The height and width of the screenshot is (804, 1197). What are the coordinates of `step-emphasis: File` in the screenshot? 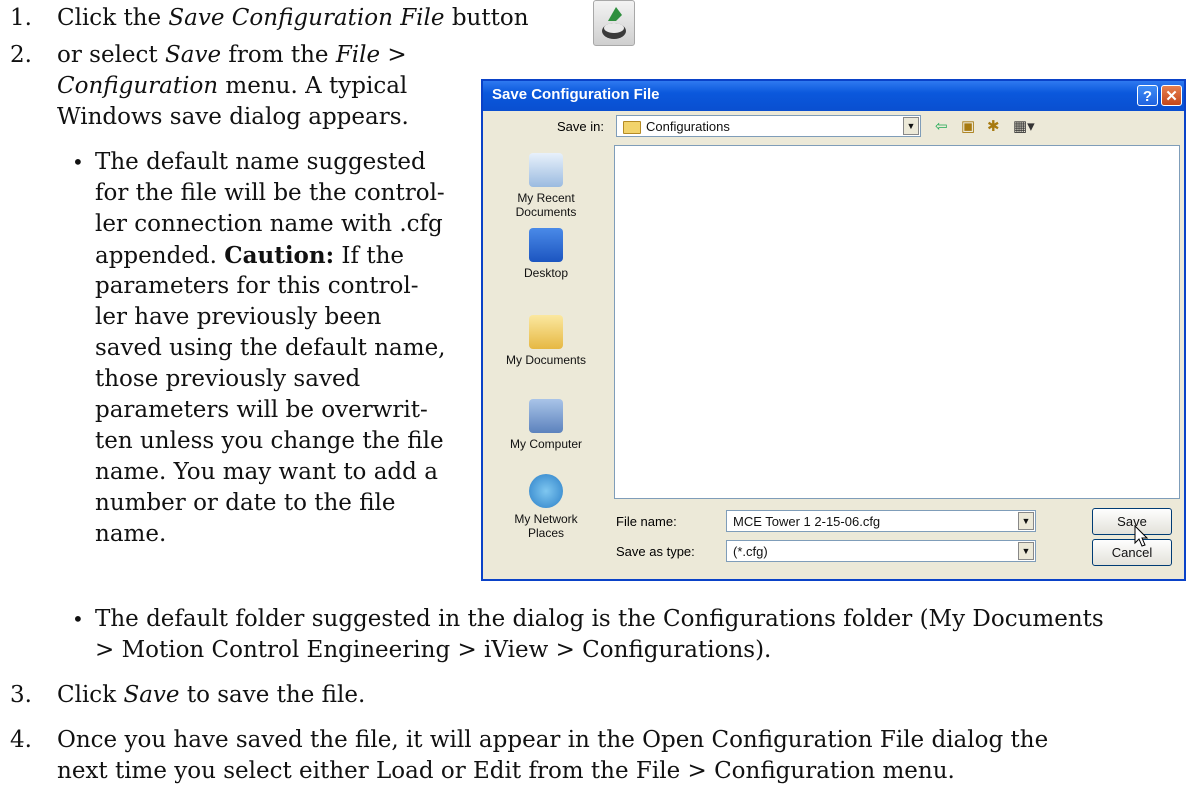 It's located at (358, 55).